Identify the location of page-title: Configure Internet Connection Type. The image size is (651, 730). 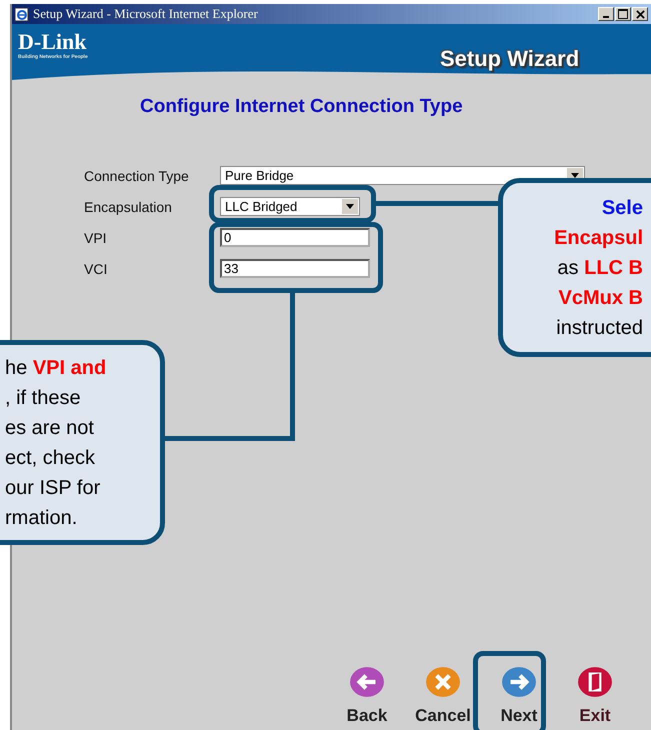
(302, 107).